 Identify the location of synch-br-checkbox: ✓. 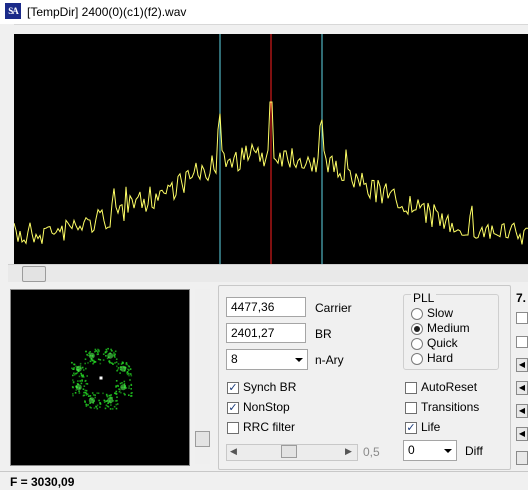
(233, 388).